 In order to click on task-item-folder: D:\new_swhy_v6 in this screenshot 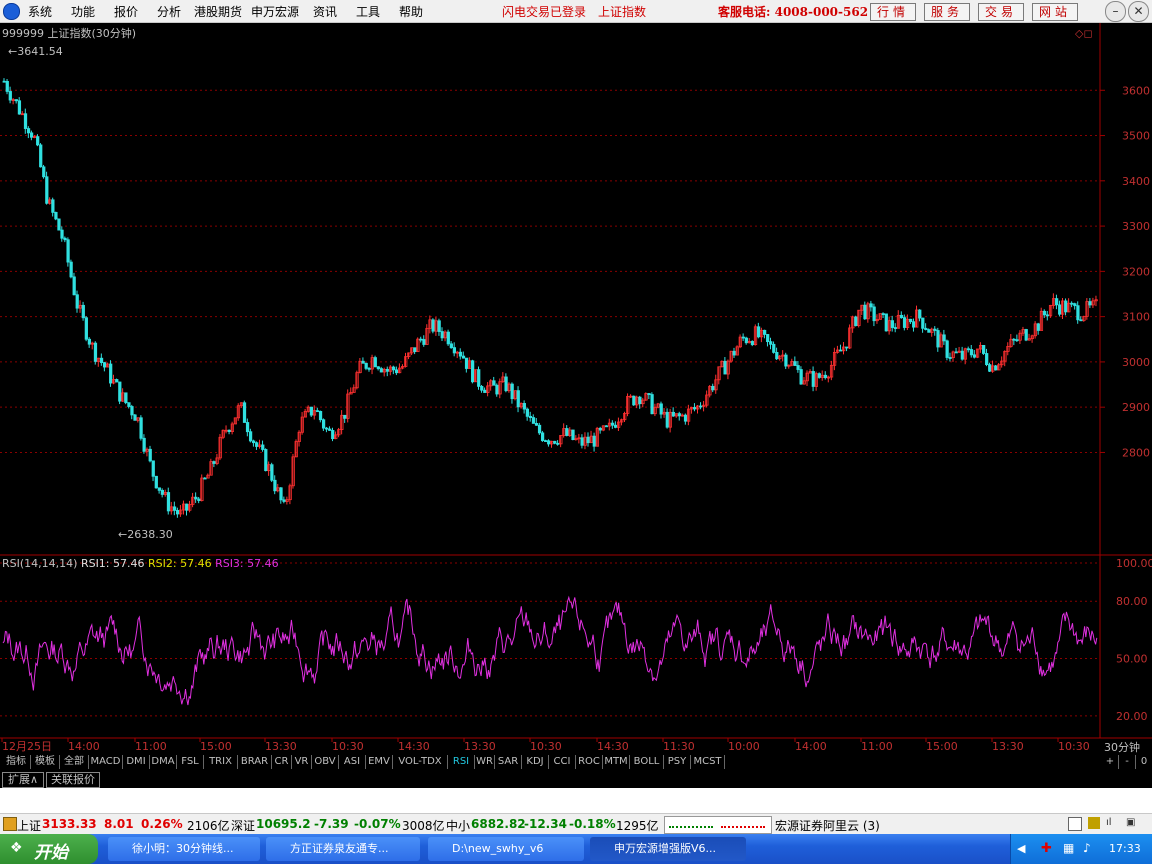, I will do `click(506, 849)`.